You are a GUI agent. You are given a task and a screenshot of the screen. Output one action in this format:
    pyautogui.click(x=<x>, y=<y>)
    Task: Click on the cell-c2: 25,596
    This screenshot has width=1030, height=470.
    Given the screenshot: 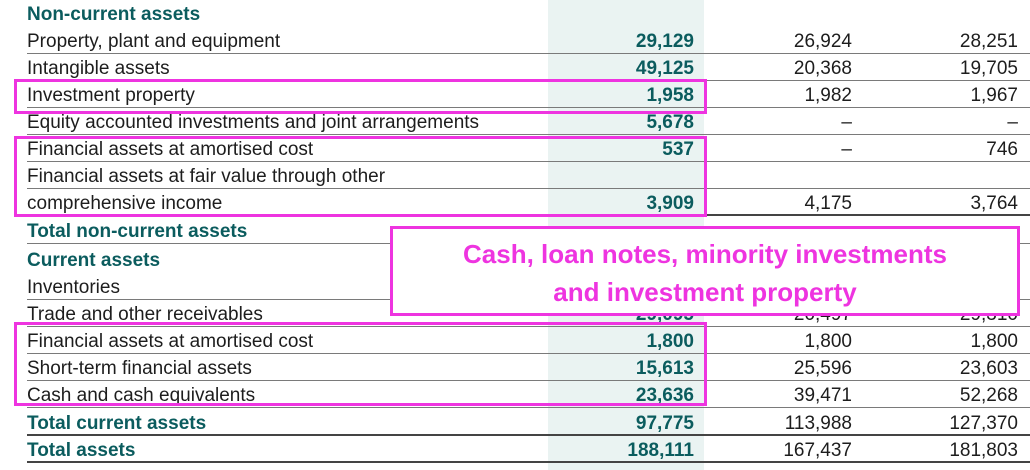 What is the action you would take?
    pyautogui.click(x=822, y=368)
    